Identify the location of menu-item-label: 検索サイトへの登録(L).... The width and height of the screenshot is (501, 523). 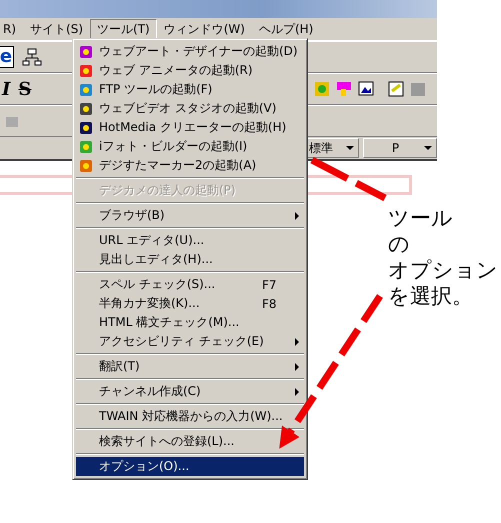
(167, 441).